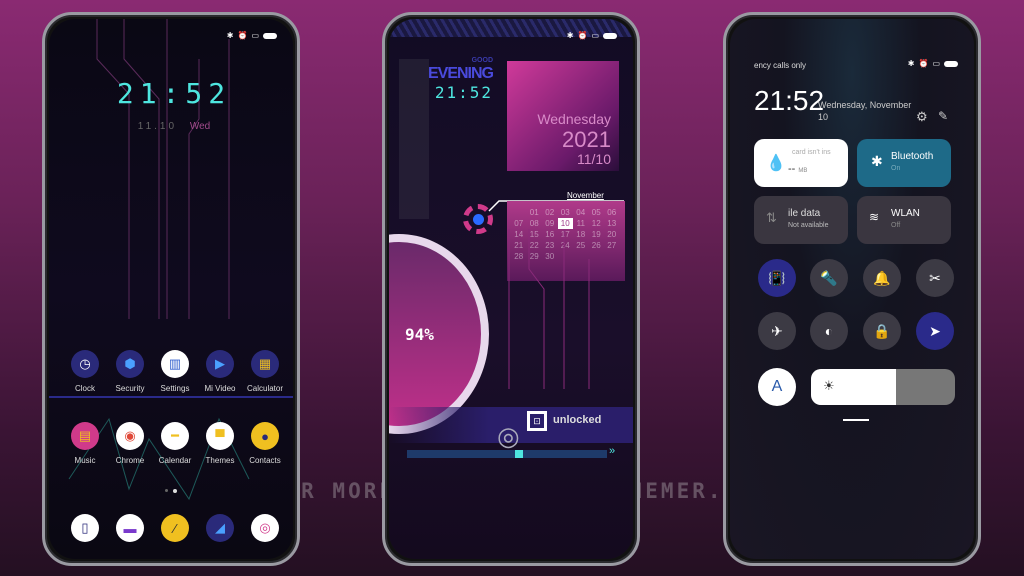 Image resolution: width=1024 pixels, height=576 pixels. What do you see at coordinates (904, 220) in the screenshot?
I see `wlan-tile: ≋ WLAN Off` at bounding box center [904, 220].